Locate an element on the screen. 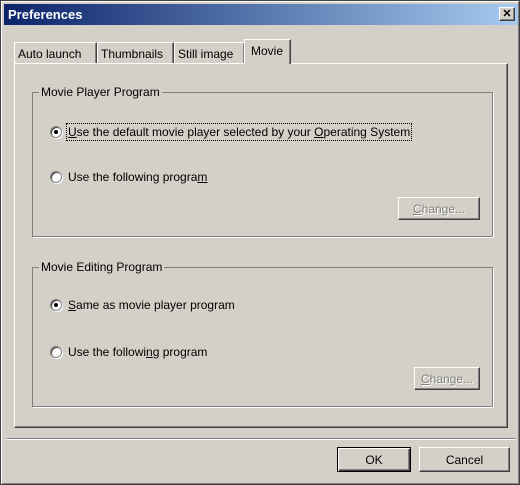 Image resolution: width=520 pixels, height=485 pixels. tab-label: Still image is located at coordinates (206, 54).